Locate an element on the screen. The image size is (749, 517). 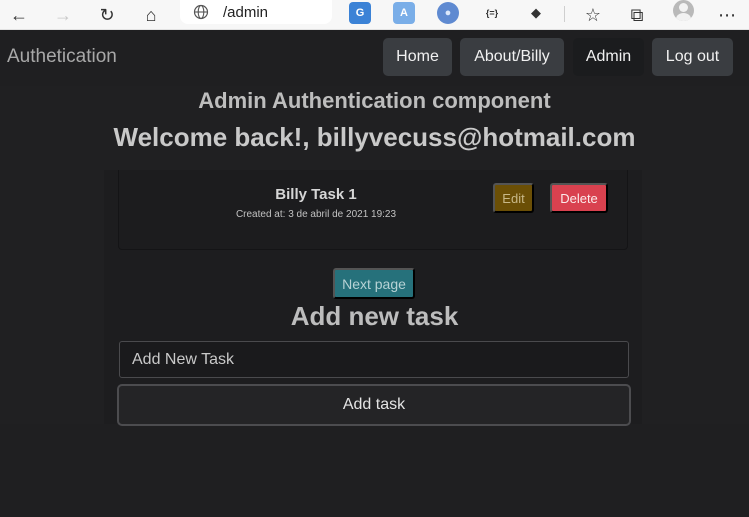
edit-task-button: Edit is located at coordinates (513, 198).